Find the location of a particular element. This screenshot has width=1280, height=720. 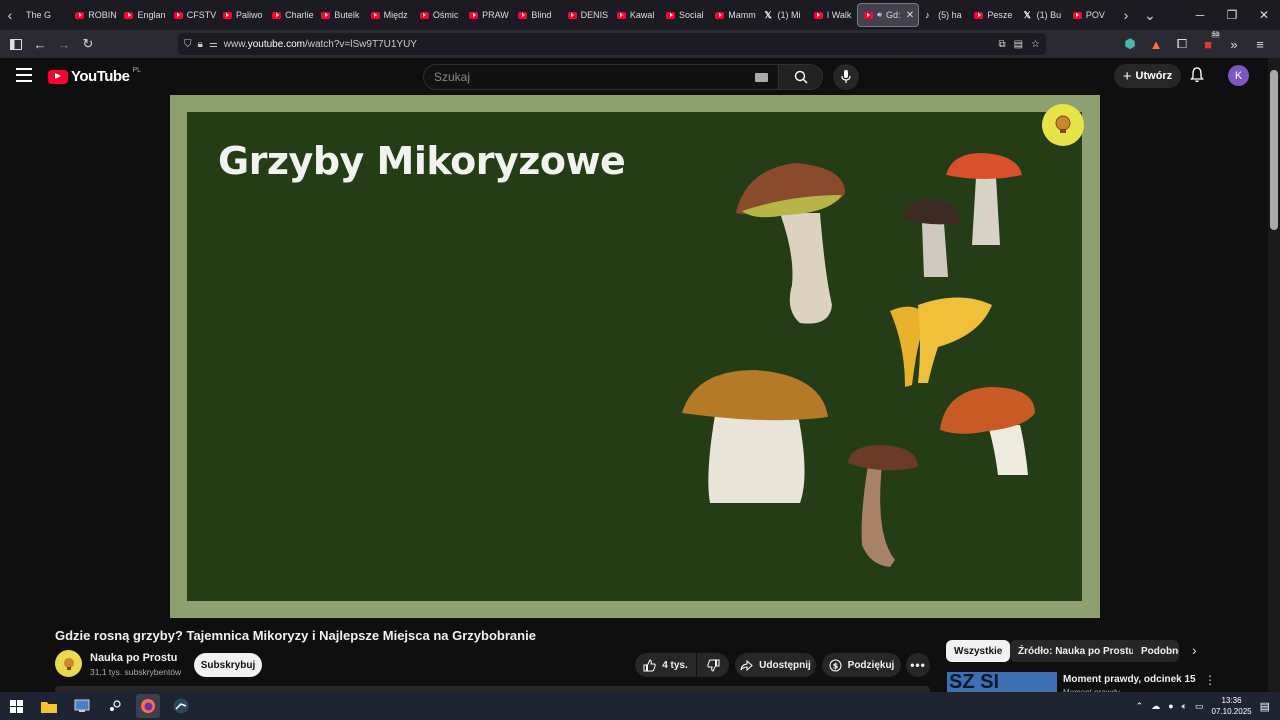

voice-search-button is located at coordinates (846, 77).